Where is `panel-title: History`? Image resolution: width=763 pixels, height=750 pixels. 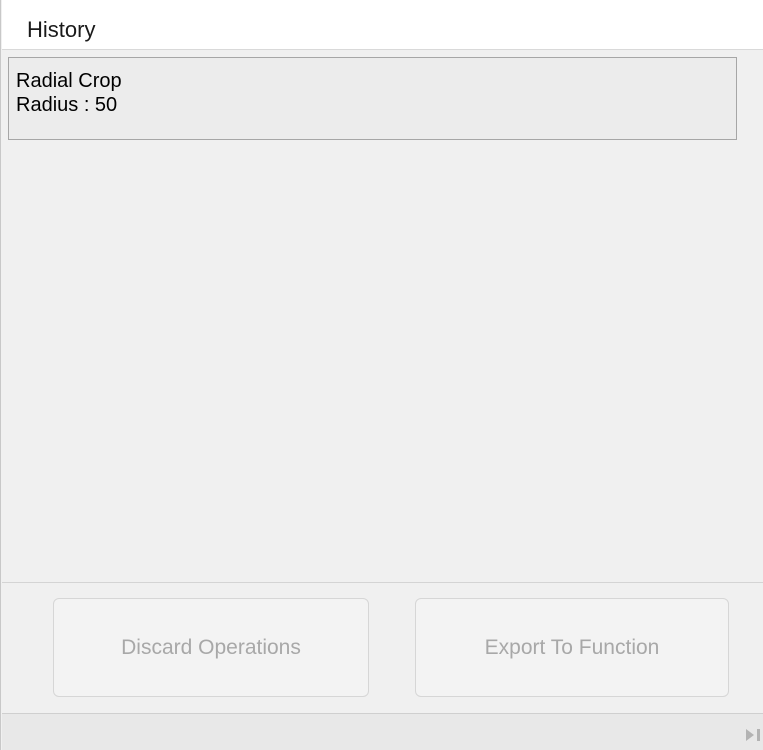
panel-title: History is located at coordinates (61, 29).